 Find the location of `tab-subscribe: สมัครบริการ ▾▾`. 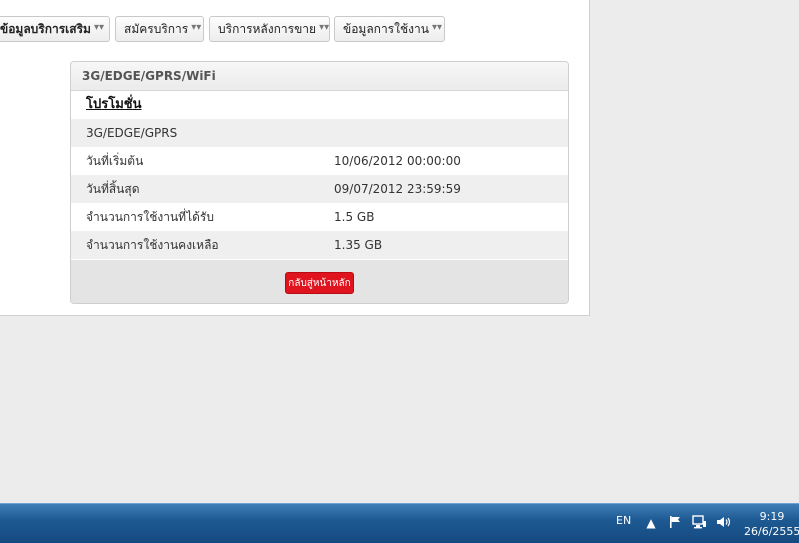

tab-subscribe: สมัครบริการ ▾▾ is located at coordinates (159, 29).